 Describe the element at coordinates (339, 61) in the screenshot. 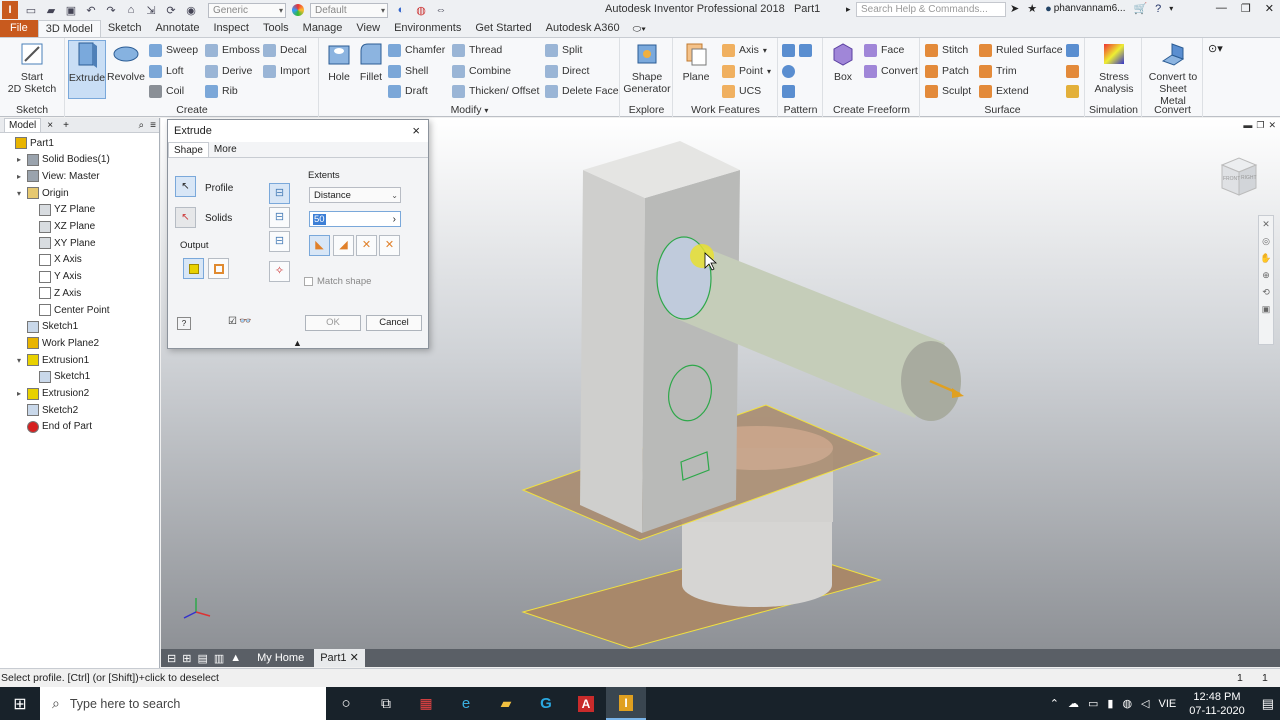

I see `hole-button: Hole` at that location.